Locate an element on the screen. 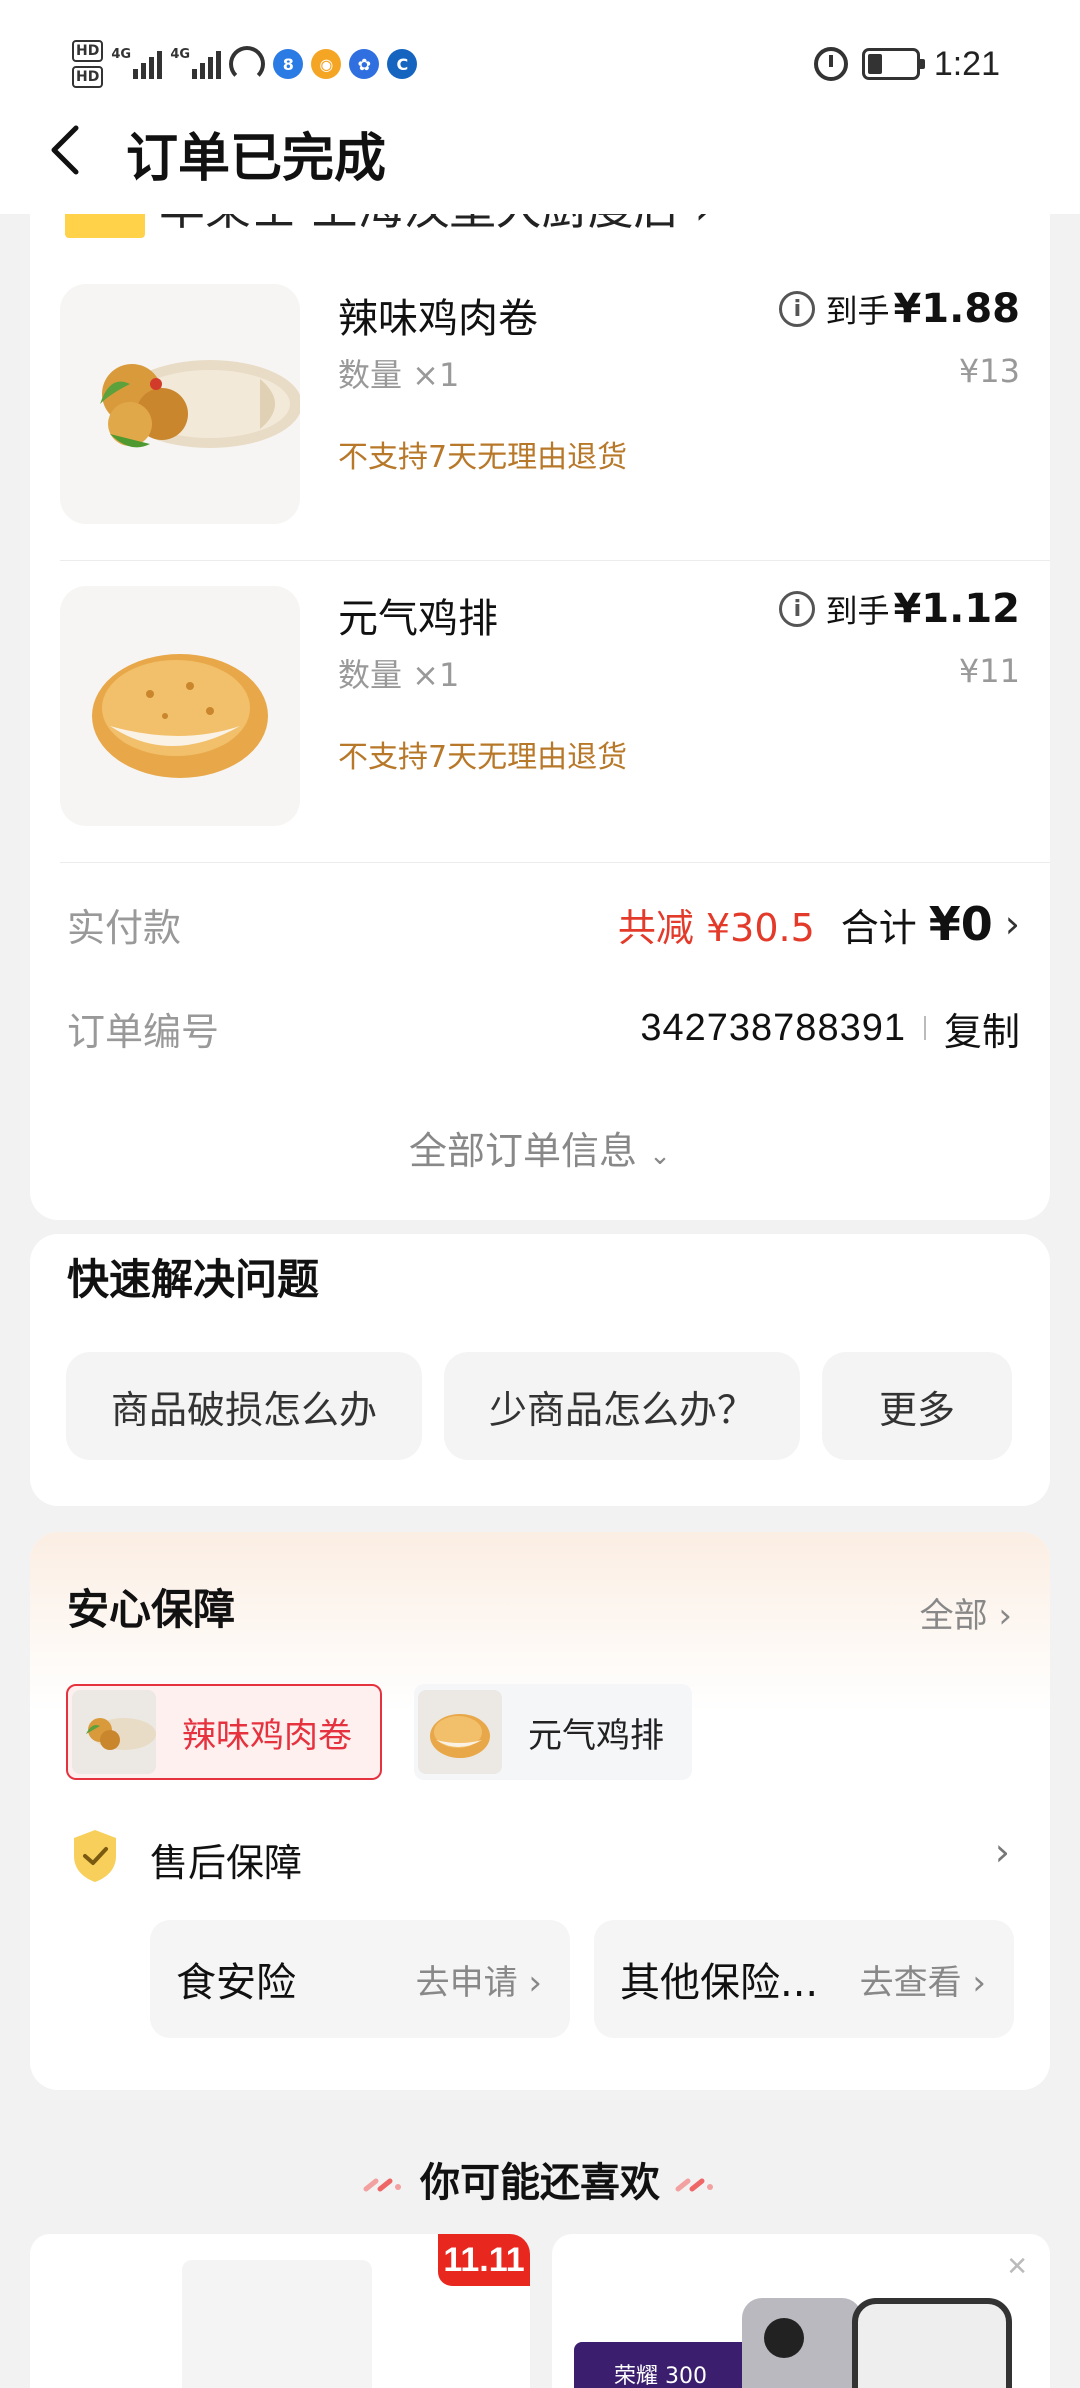  recommend-ad-card: ✕ 荣耀 300 is located at coordinates (801, 2311).